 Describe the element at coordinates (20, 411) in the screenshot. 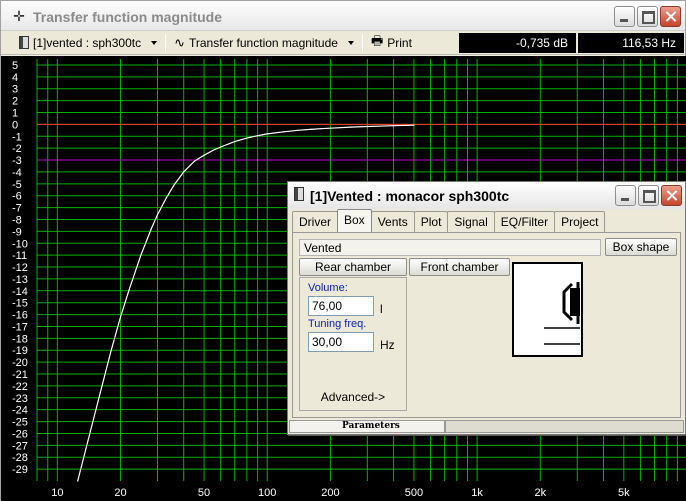

I see `y-tick-label: -24` at that location.